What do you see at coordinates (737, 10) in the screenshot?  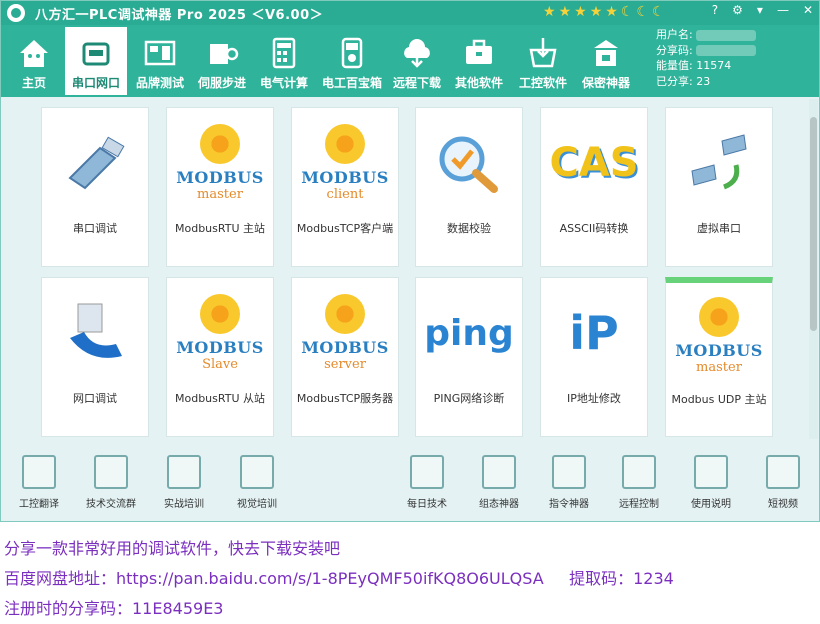 I see `settings-icon: ⚙` at bounding box center [737, 10].